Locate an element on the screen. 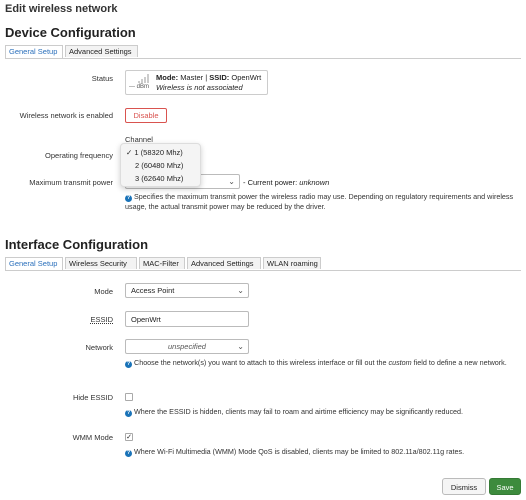  mode-prefix: Mode: is located at coordinates (167, 77).